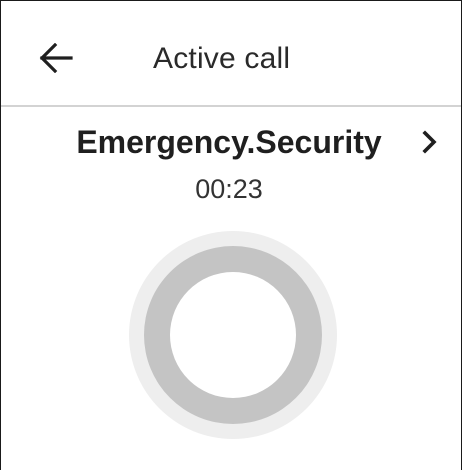  Describe the element at coordinates (229, 189) in the screenshot. I see `call-timer: 00:23` at that location.